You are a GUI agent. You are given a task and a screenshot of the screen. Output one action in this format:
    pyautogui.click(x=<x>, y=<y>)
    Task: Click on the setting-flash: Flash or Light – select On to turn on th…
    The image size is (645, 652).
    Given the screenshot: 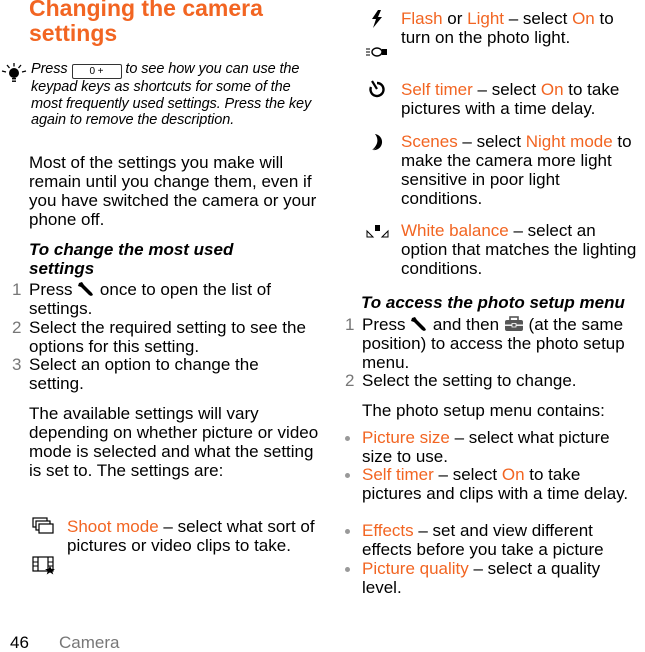 What is the action you would take?
    pyautogui.click(x=507, y=28)
    